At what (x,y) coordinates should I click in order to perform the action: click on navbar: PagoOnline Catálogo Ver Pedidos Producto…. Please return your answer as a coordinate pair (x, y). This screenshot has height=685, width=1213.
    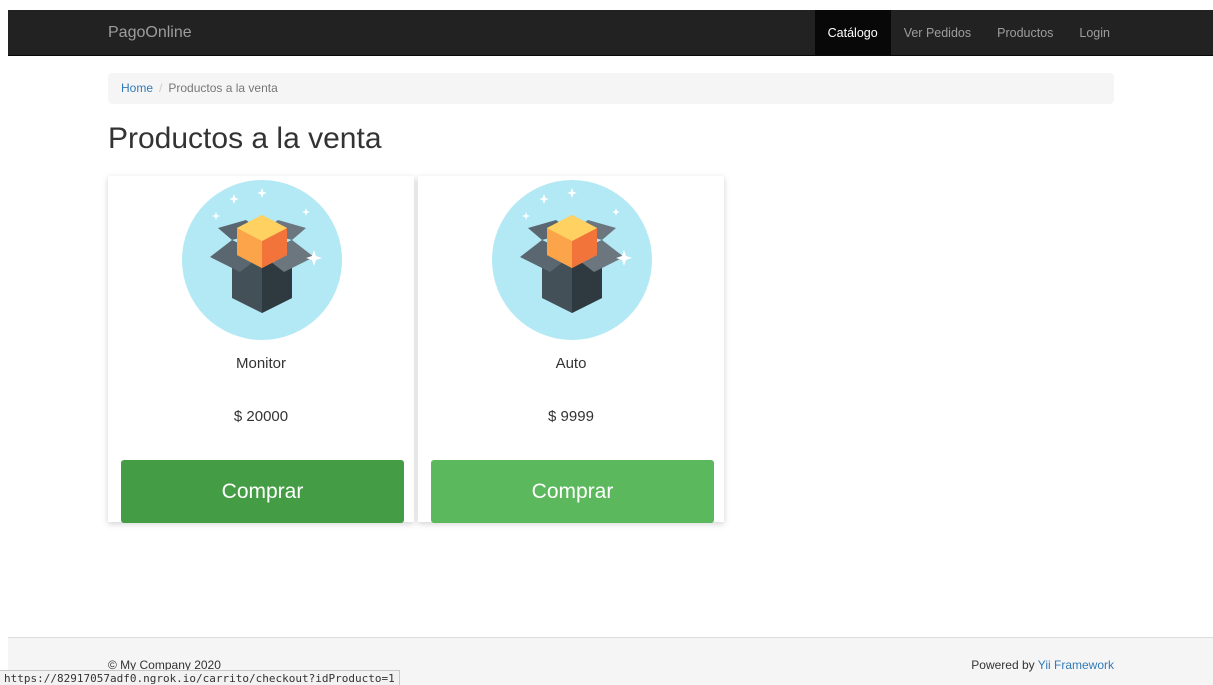
    Looking at the image, I should click on (610, 33).